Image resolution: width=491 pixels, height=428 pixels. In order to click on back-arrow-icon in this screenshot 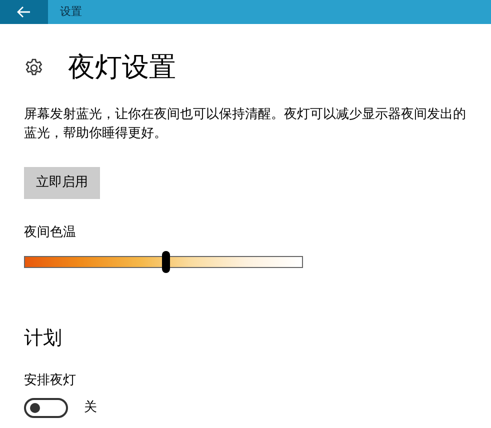, I will do `click(24, 12)`.